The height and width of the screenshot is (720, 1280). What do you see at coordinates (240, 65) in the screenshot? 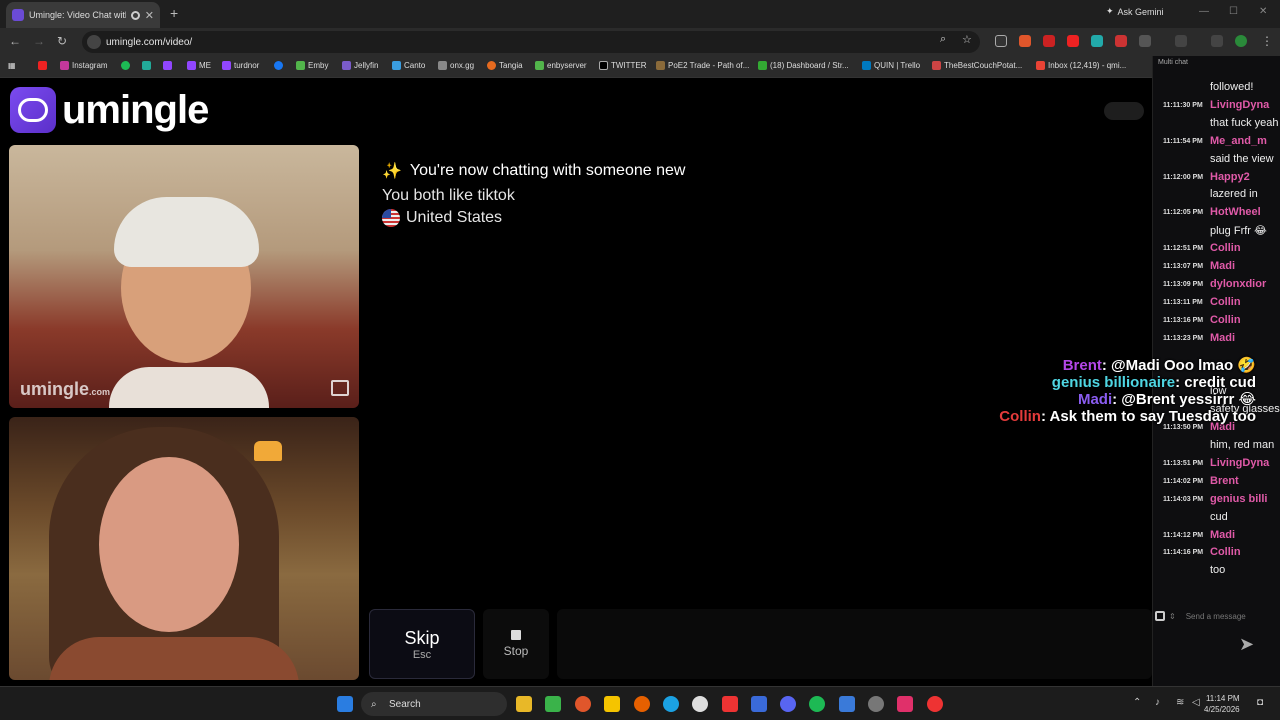
I see `bookmark-turdnor: turdnor` at bounding box center [240, 65].